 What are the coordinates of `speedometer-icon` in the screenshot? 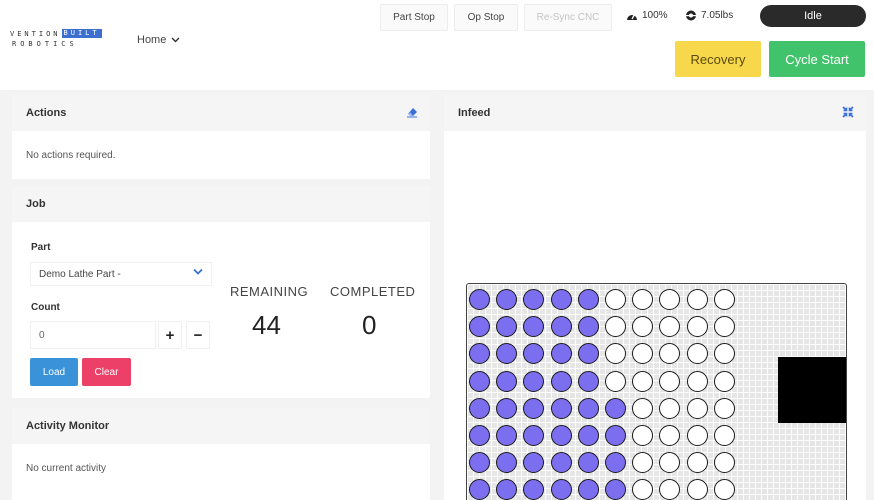 It's located at (632, 16).